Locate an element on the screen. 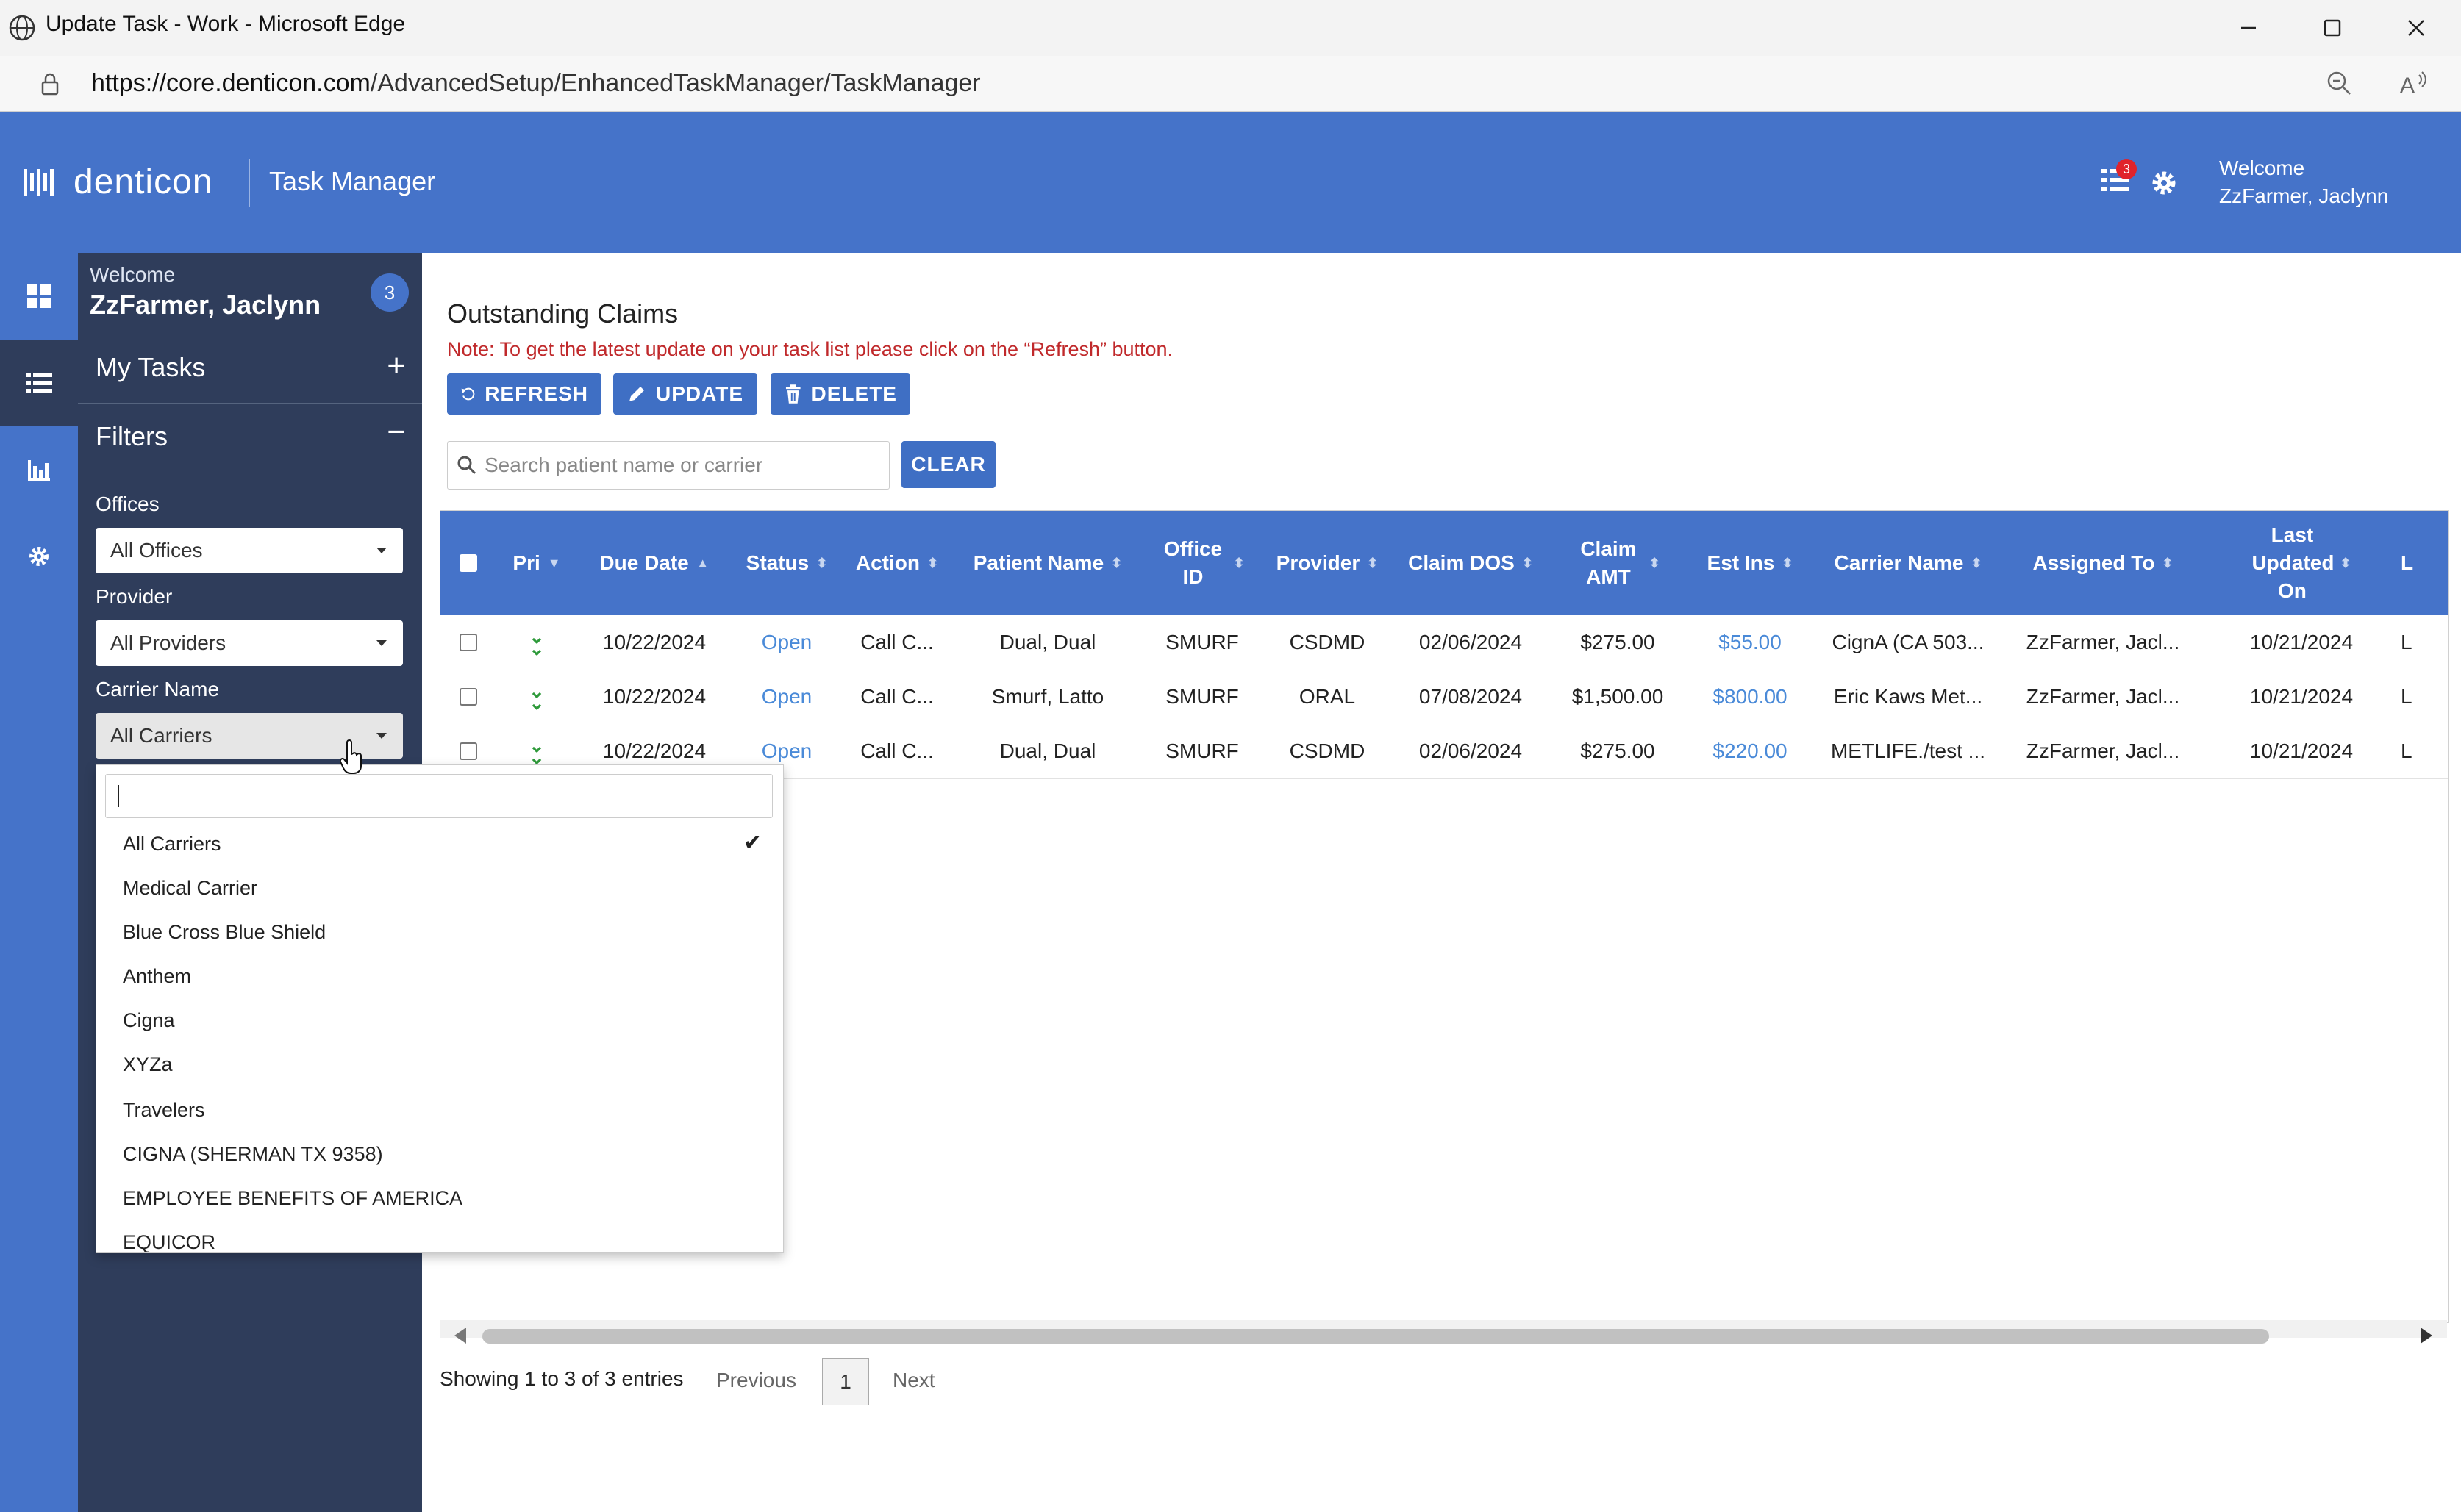  col-header-pri: Pri ▼ is located at coordinates (536, 563).